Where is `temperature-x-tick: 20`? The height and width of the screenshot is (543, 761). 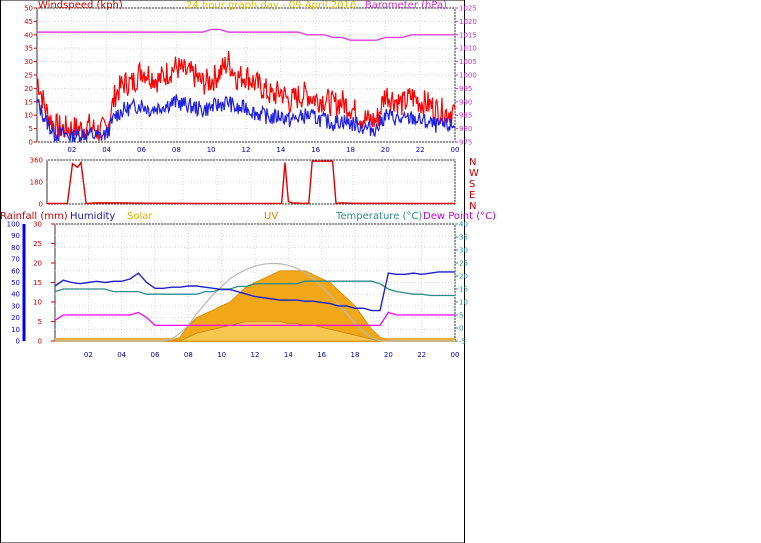
temperature-x-tick: 20 is located at coordinates (388, 355).